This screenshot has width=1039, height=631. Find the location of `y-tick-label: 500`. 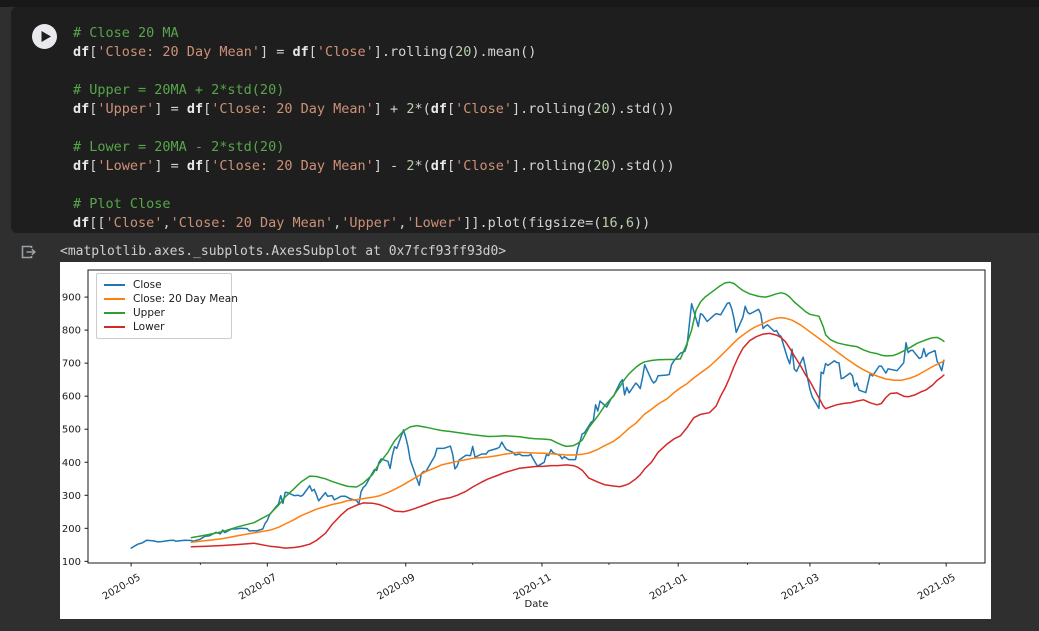

y-tick-label: 500 is located at coordinates (71, 430).